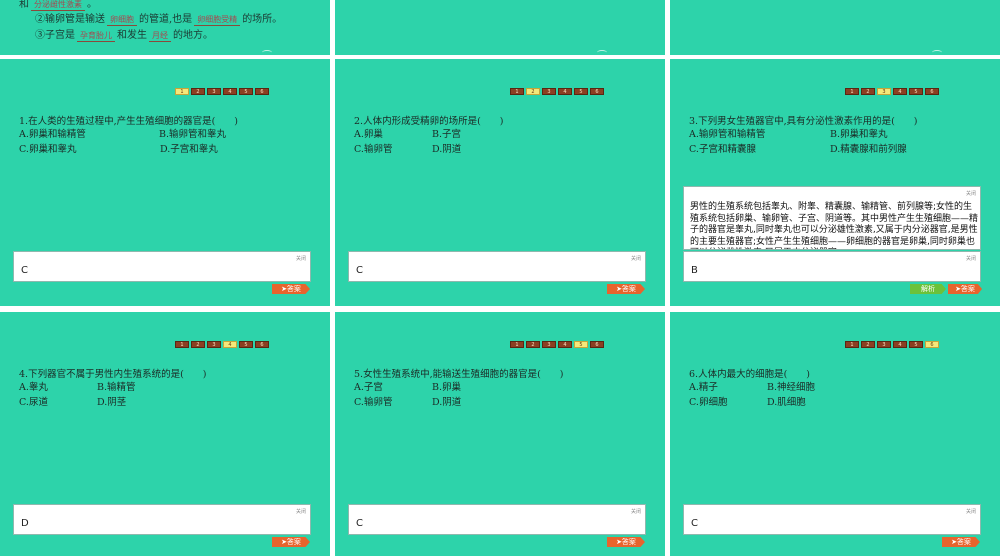  I want to click on note-text: 的地方。, so click(193, 35).